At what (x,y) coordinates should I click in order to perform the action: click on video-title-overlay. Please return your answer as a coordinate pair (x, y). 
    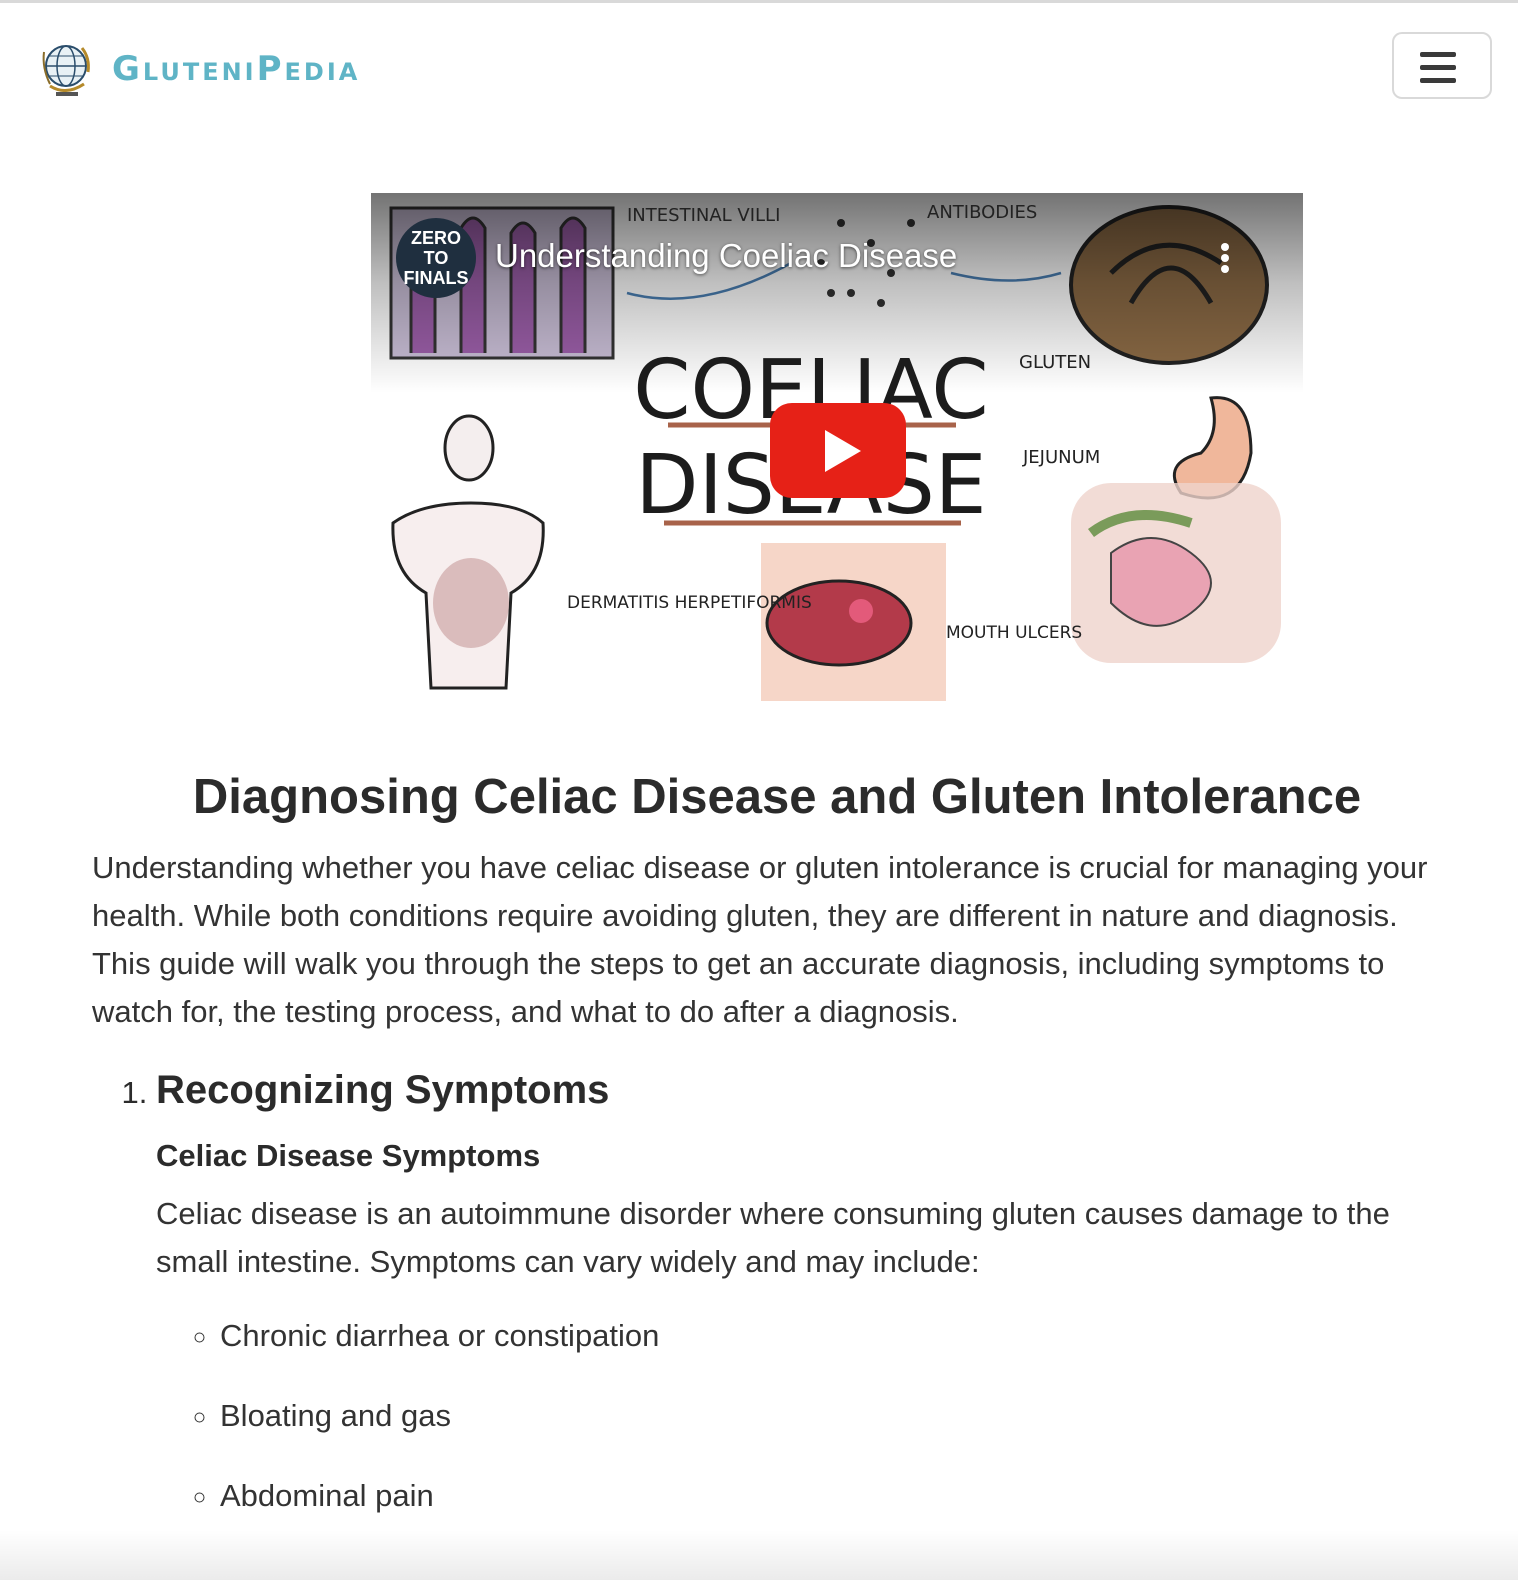
    Looking at the image, I should click on (837, 293).